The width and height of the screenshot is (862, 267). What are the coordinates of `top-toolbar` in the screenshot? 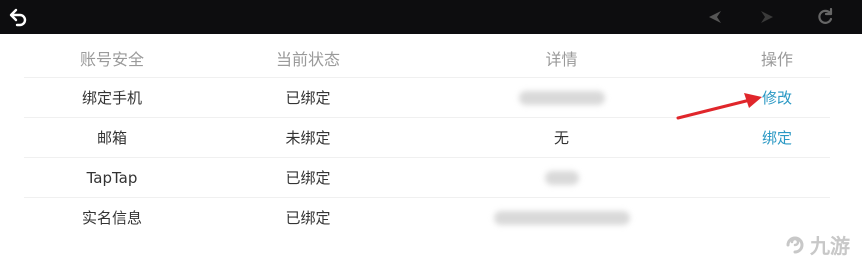 It's located at (431, 17).